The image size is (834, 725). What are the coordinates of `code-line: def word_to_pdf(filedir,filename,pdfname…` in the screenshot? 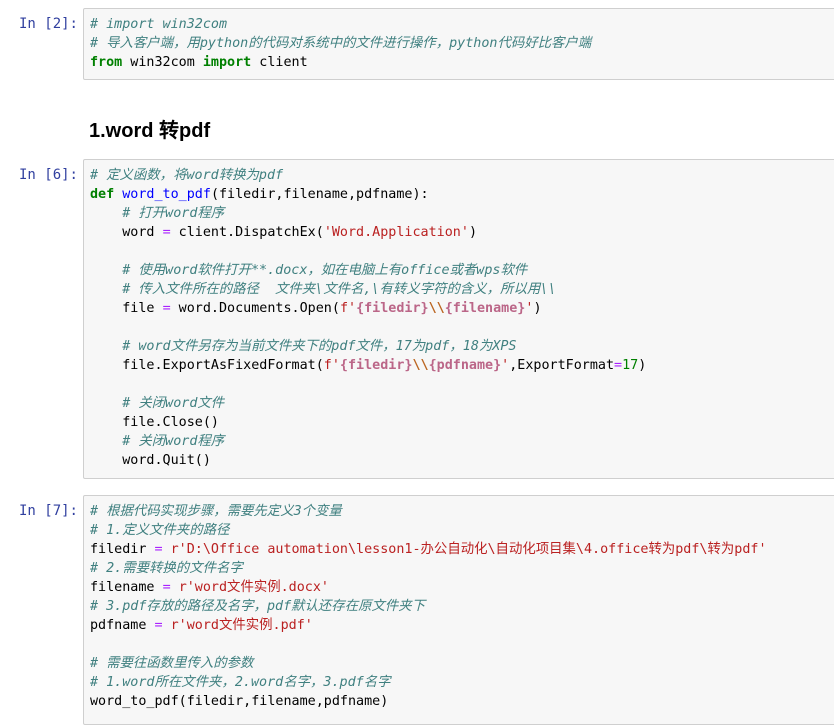 It's located at (462, 194).